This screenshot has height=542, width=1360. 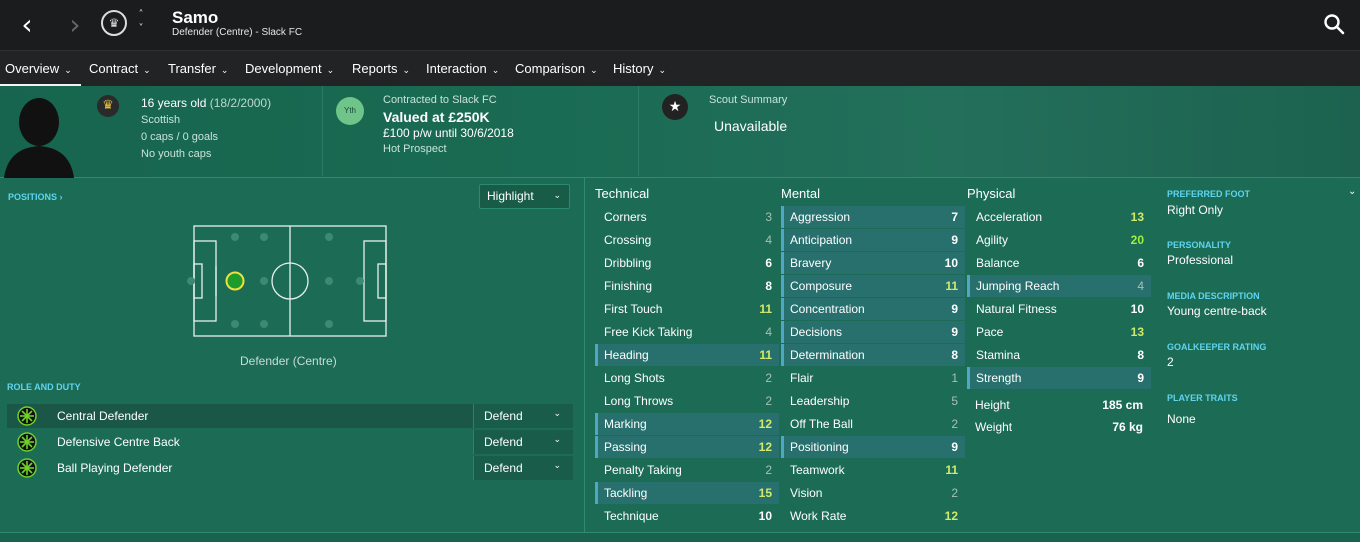 I want to click on attribute-row: Pace 13, so click(x=1059, y=332).